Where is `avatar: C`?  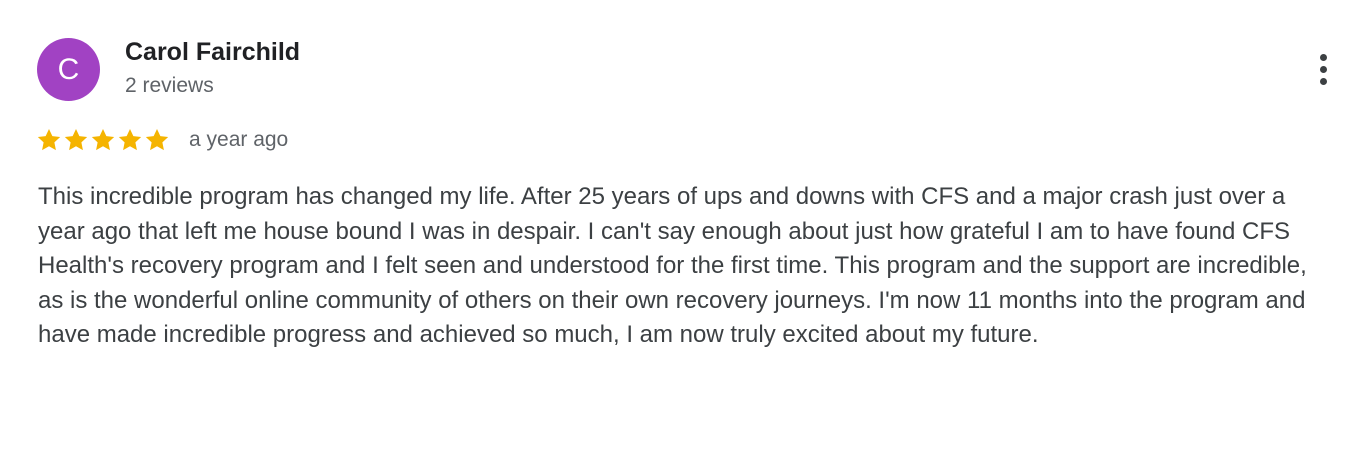 avatar: C is located at coordinates (68, 69).